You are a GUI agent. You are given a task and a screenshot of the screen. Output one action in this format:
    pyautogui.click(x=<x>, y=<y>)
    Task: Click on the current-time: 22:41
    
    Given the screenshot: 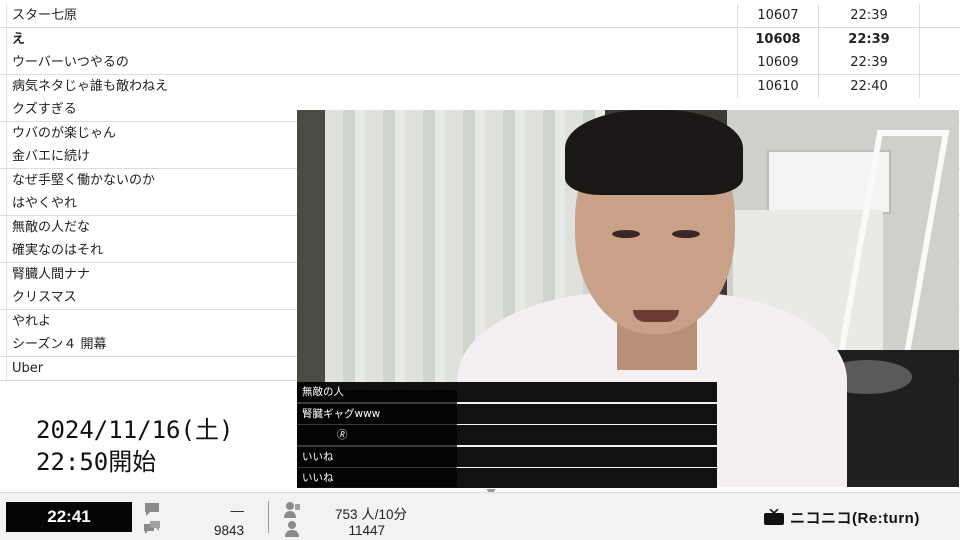 What is the action you would take?
    pyautogui.click(x=69, y=517)
    